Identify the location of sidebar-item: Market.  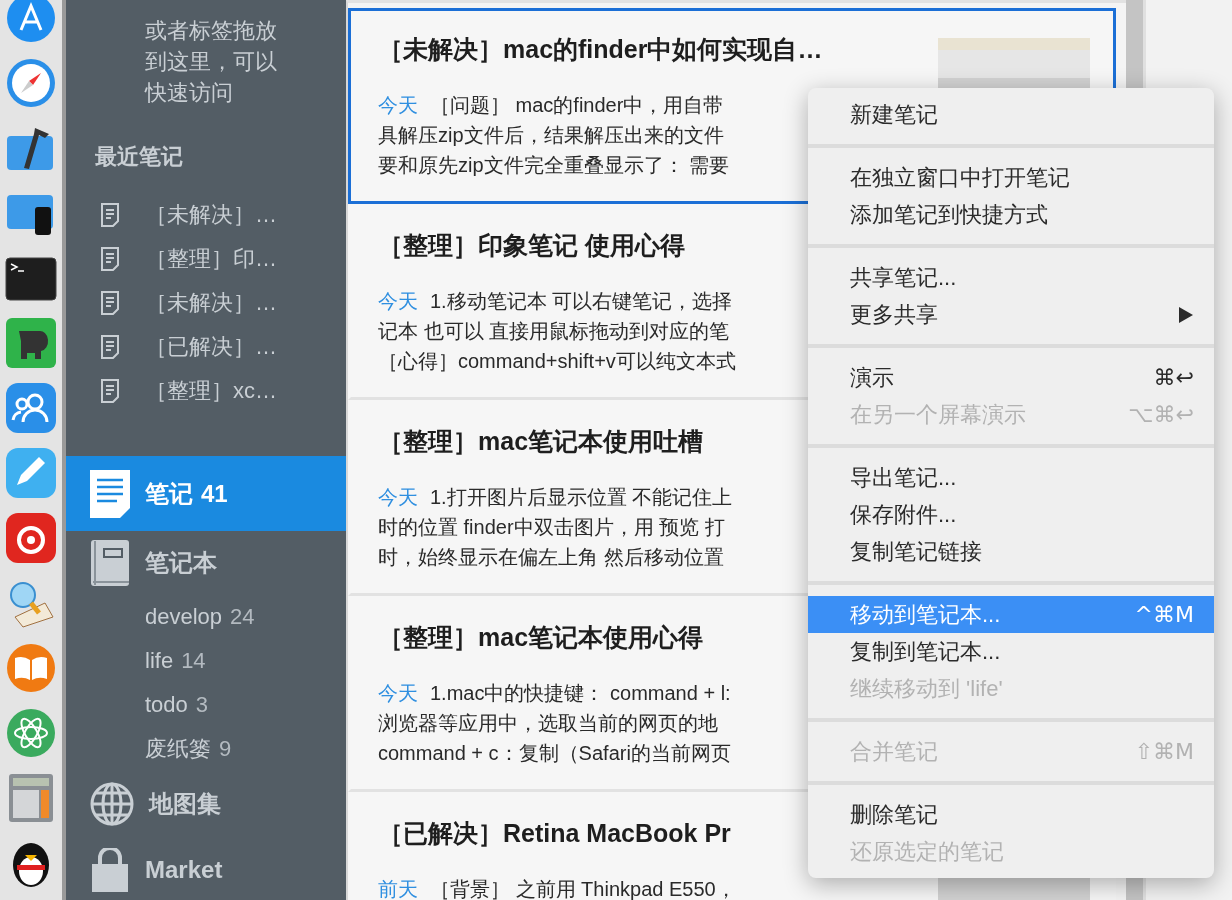
(206, 868).